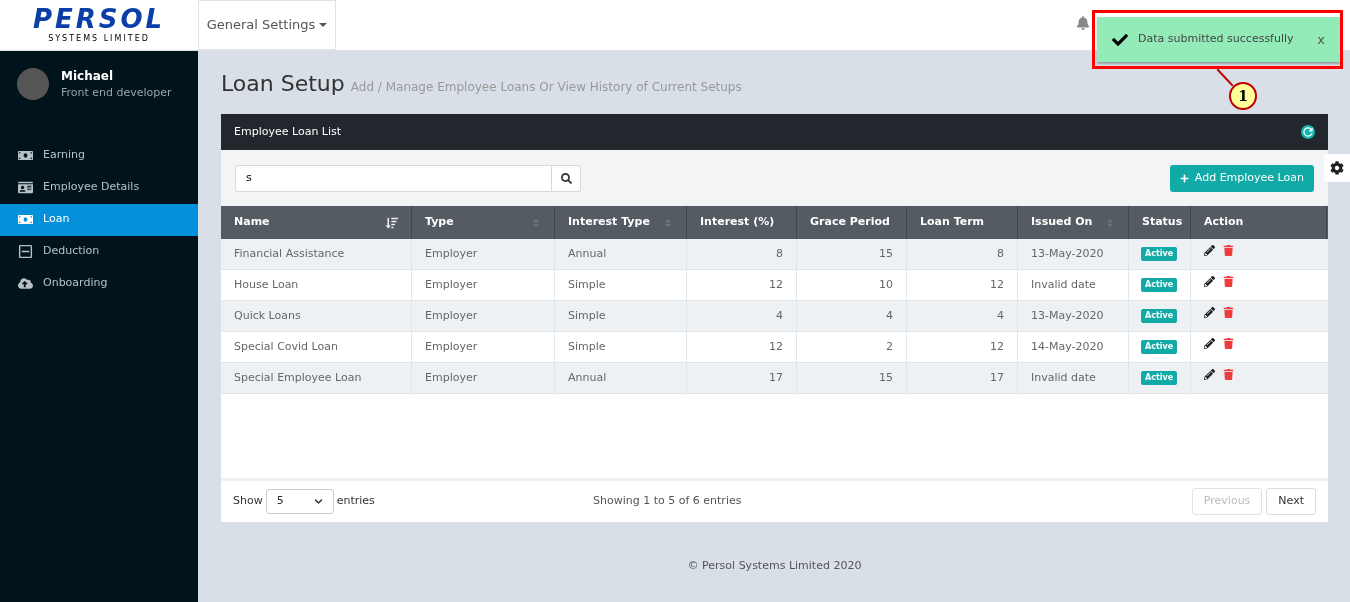  I want to click on page-title: Loan Setup, so click(283, 84).